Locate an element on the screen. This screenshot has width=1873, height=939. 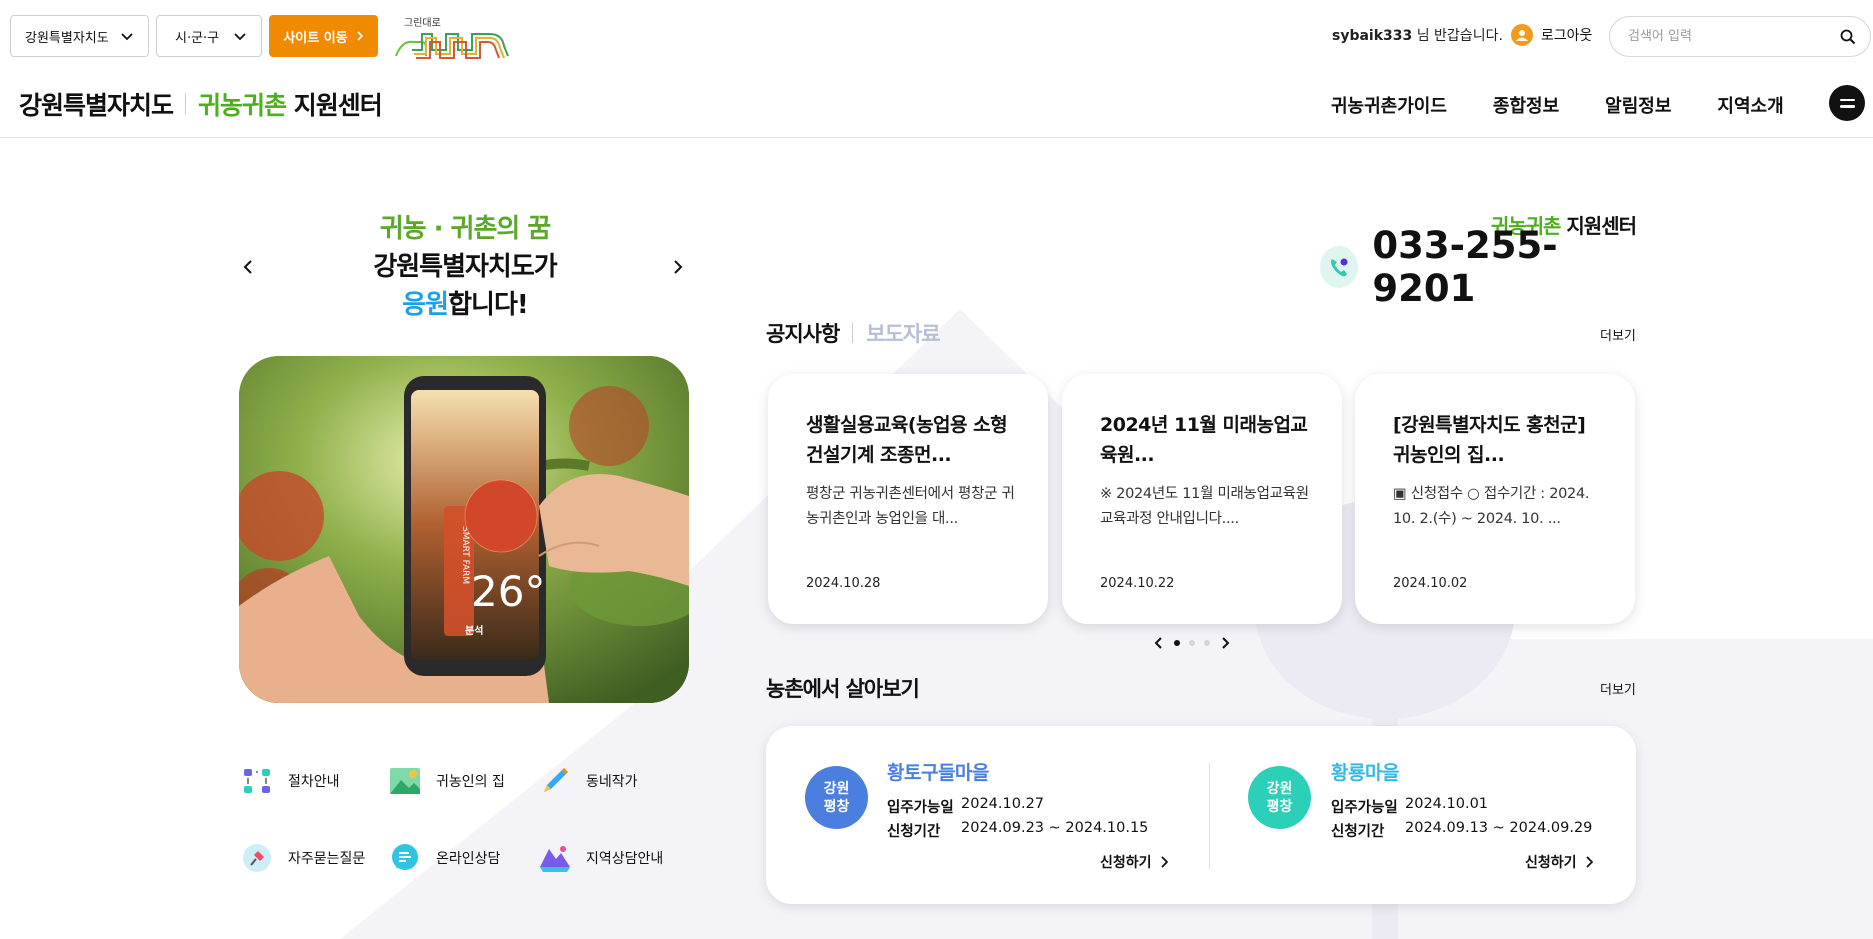
quicklink-label: 자주묻는질문 is located at coordinates (327, 859).